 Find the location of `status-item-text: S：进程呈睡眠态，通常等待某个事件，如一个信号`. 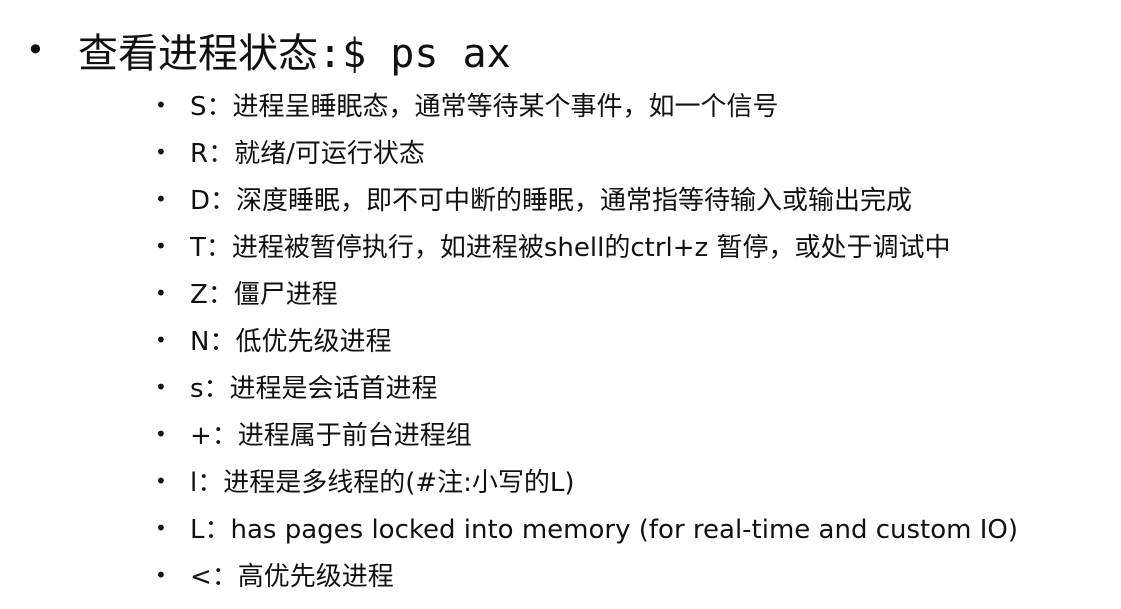

status-item-text: S：进程呈睡眠态，通常等待某个事件，如一个信号 is located at coordinates (484, 107).